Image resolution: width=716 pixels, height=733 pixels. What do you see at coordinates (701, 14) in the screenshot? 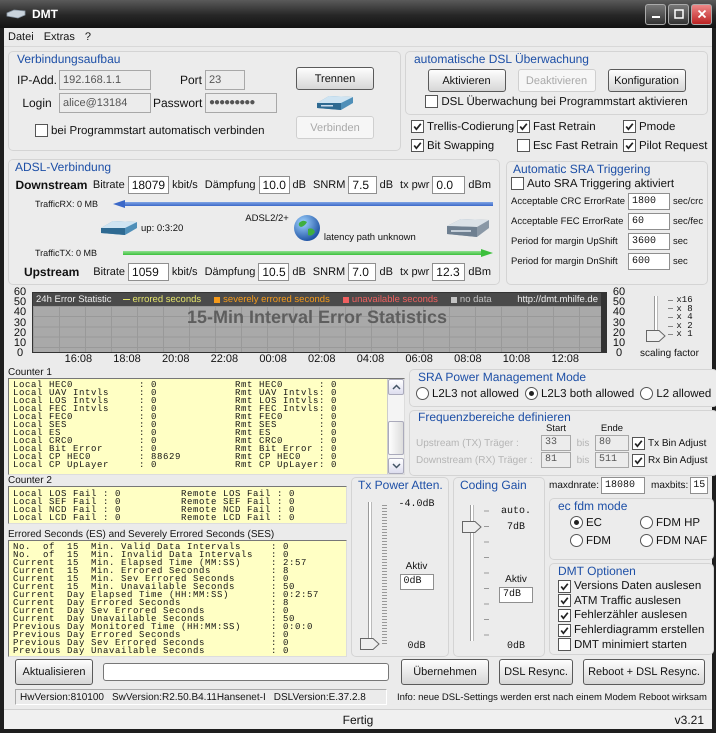
I see `close-button` at bounding box center [701, 14].